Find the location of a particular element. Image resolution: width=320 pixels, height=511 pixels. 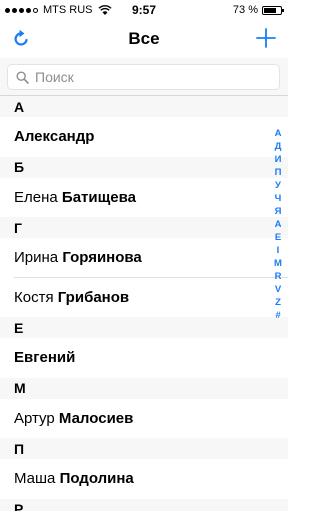

index-letter: И is located at coordinates (278, 159).